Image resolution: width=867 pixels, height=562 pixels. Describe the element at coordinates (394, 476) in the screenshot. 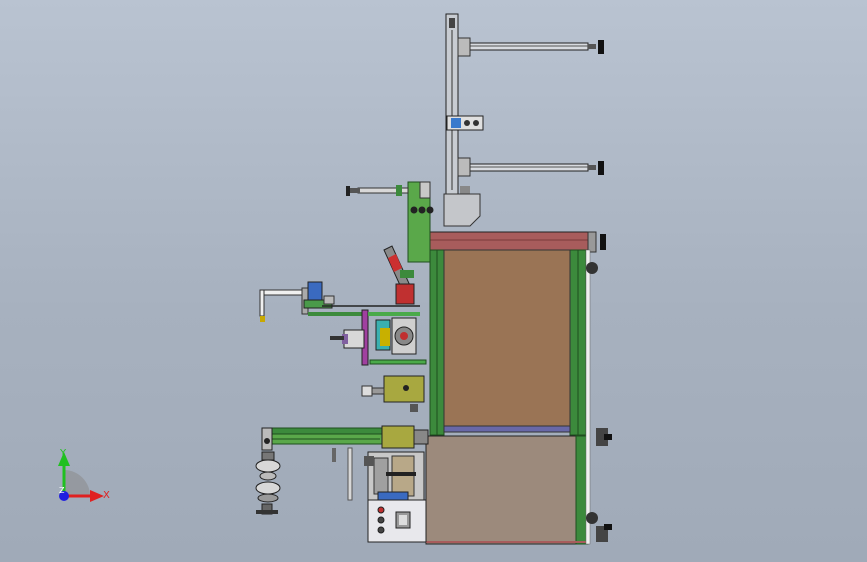

I see `gear-assembly` at that location.